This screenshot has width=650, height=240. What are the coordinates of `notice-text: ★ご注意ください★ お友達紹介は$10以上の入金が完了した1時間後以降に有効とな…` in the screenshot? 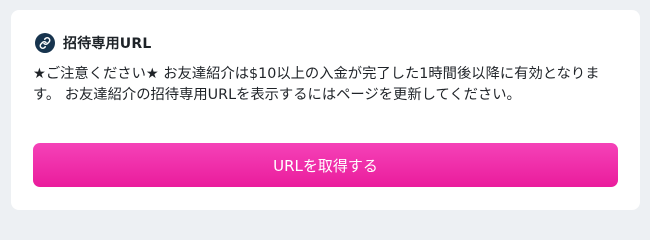 It's located at (316, 84).